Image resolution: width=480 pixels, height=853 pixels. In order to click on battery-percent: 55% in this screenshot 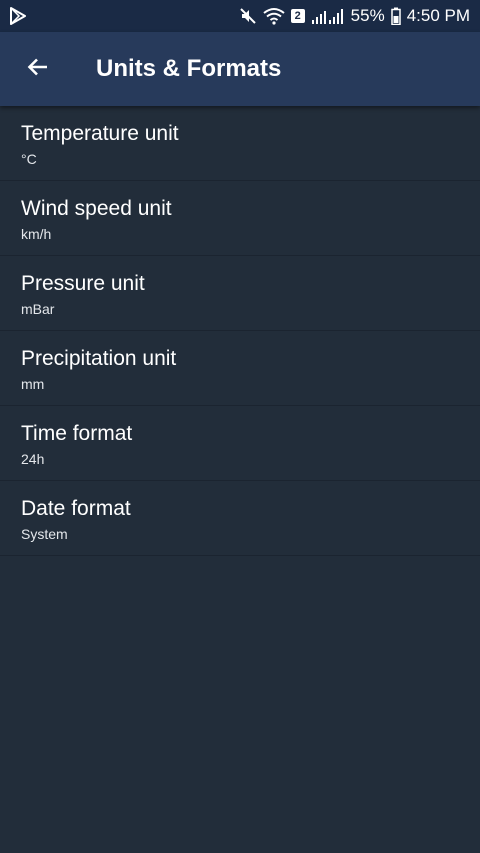, I will do `click(367, 15)`.